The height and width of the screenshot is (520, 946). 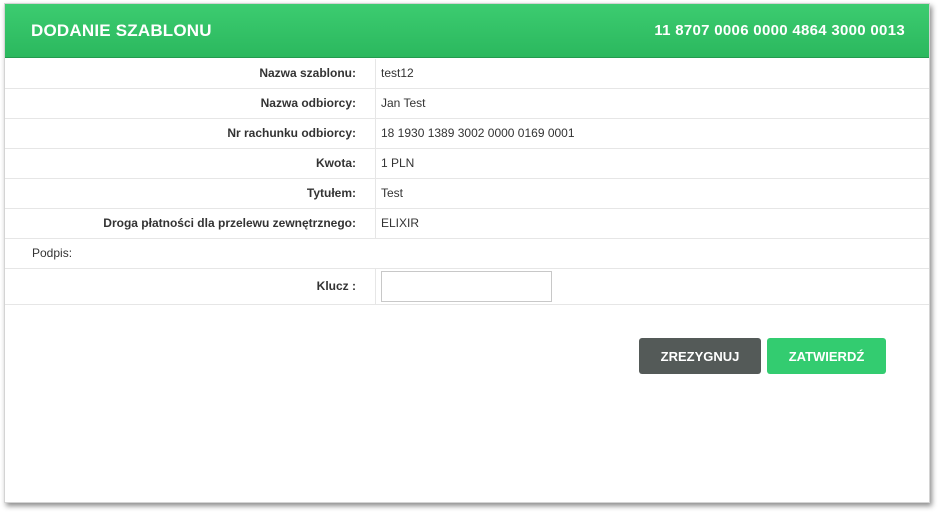 I want to click on field-label: Kwota:, so click(x=336, y=163).